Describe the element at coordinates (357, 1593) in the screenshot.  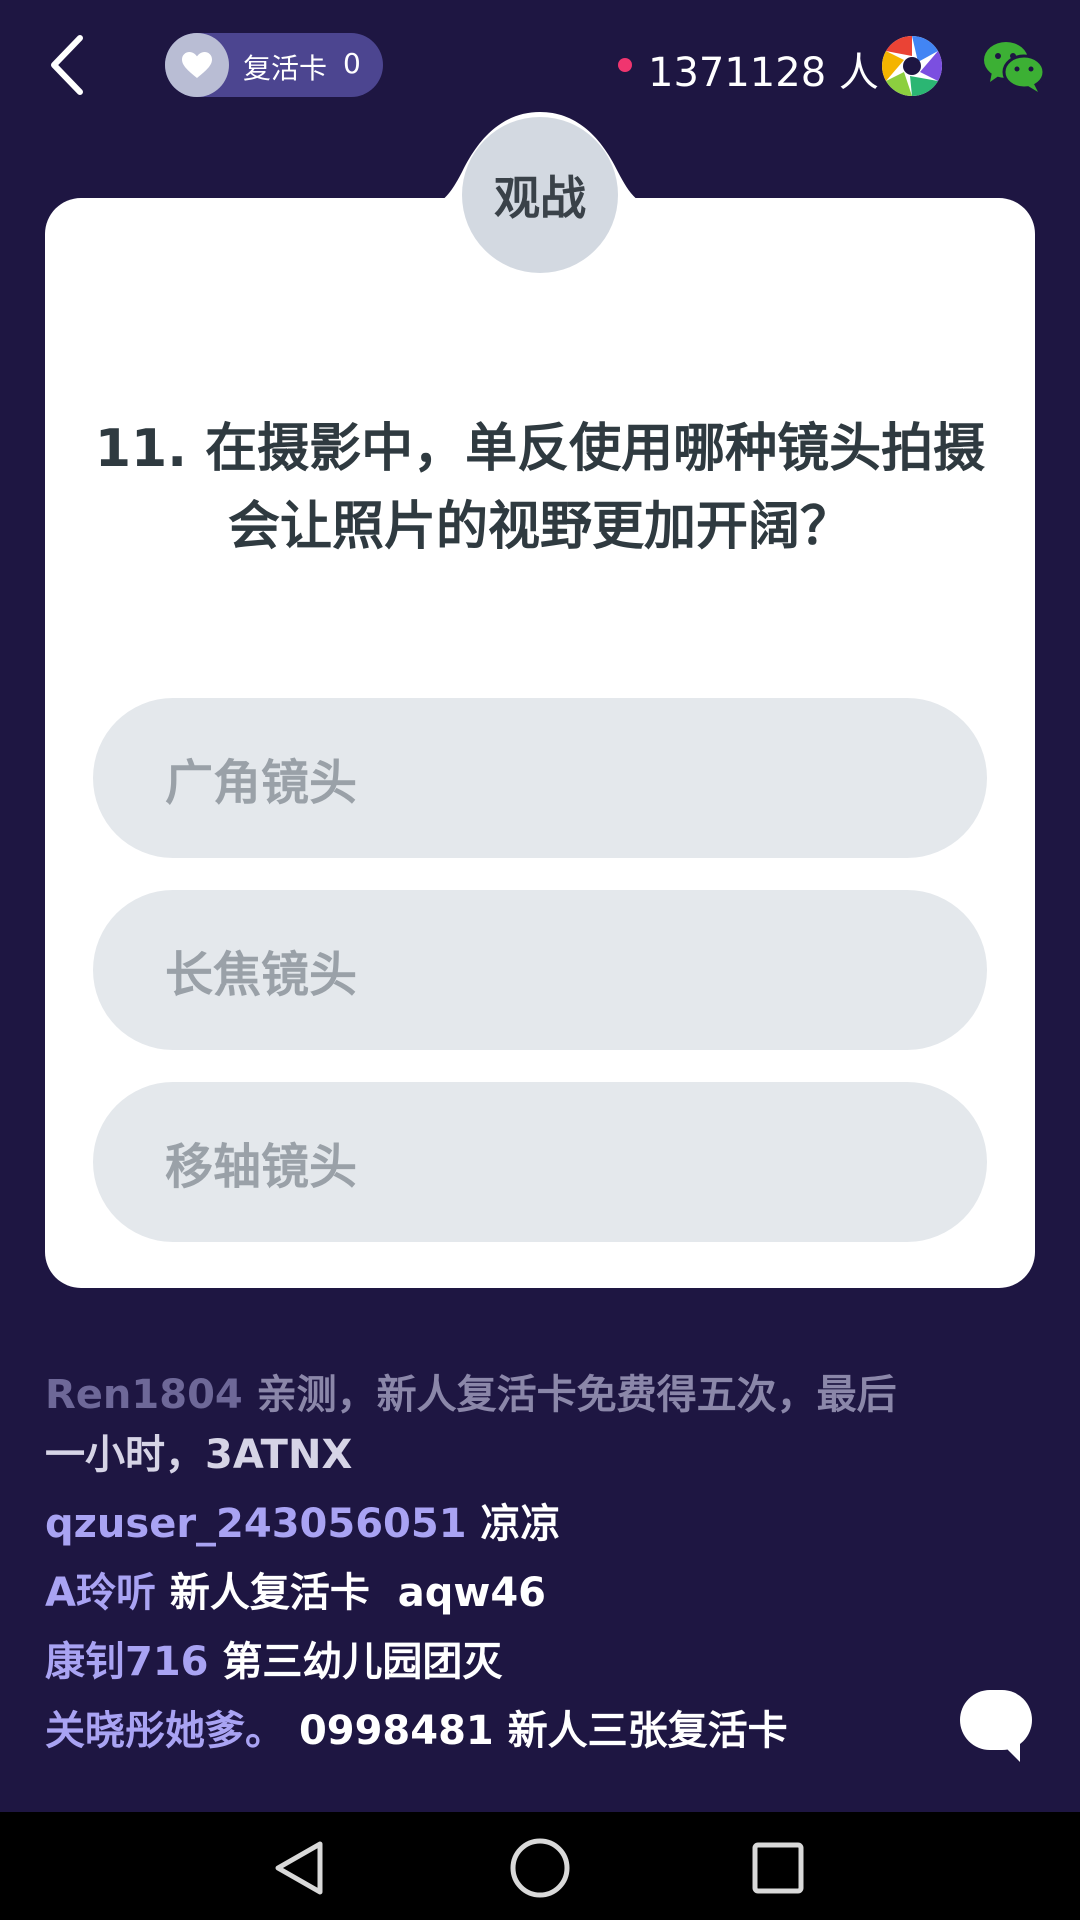
I see `chat-text: 新人复活卡 aqw46` at that location.